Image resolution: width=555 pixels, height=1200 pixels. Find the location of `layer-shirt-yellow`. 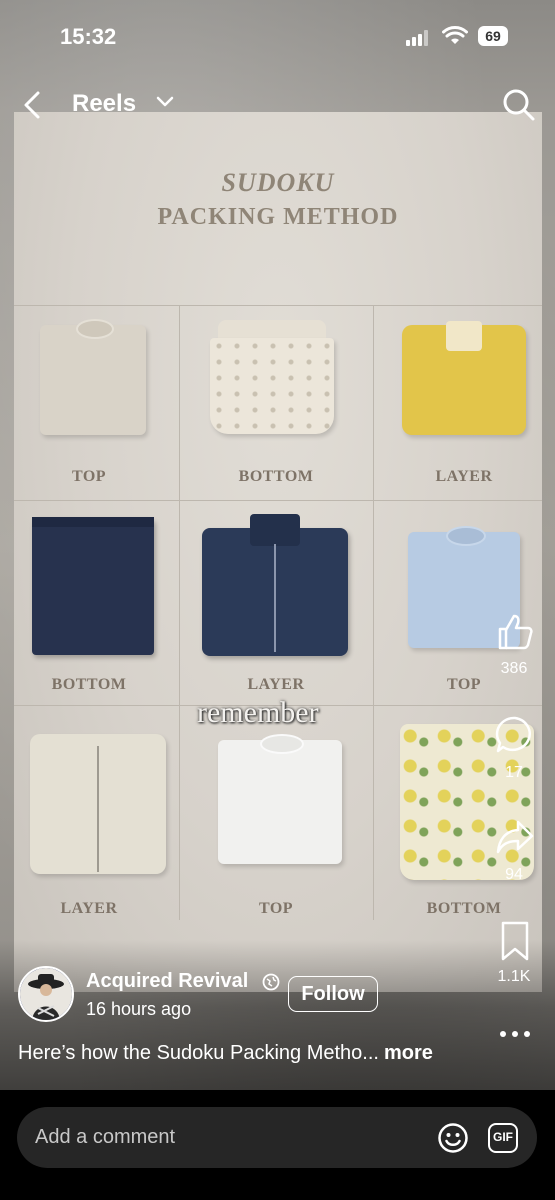

layer-shirt-yellow is located at coordinates (464, 376).